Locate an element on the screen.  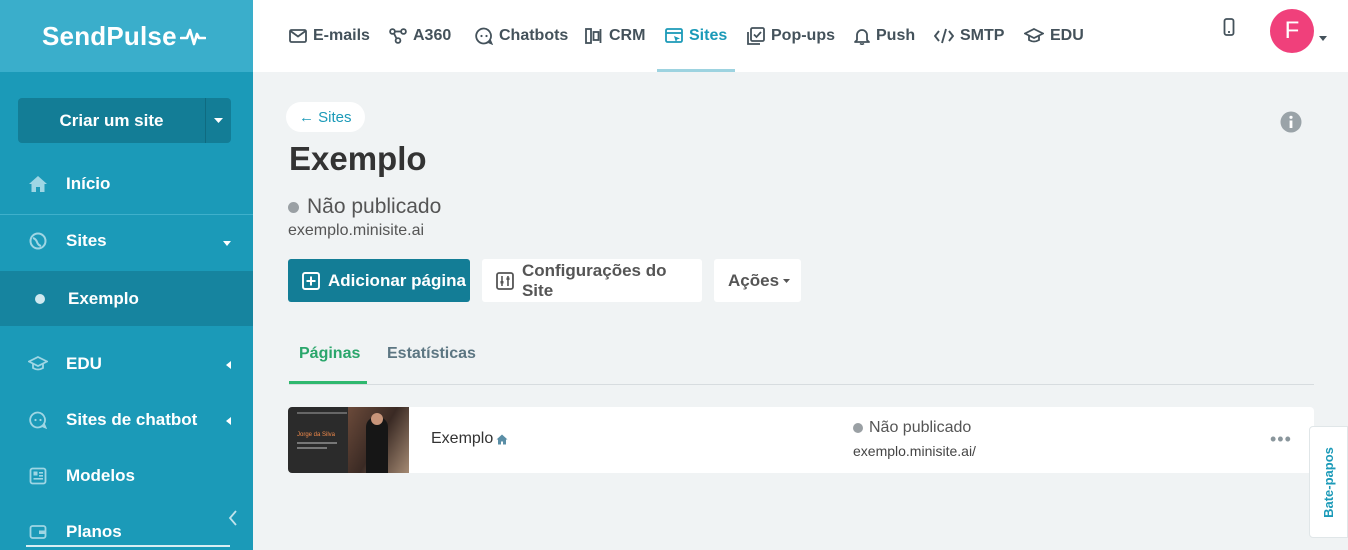
chat-widget-label: Bate-papos is located at coordinates (1329, 482).